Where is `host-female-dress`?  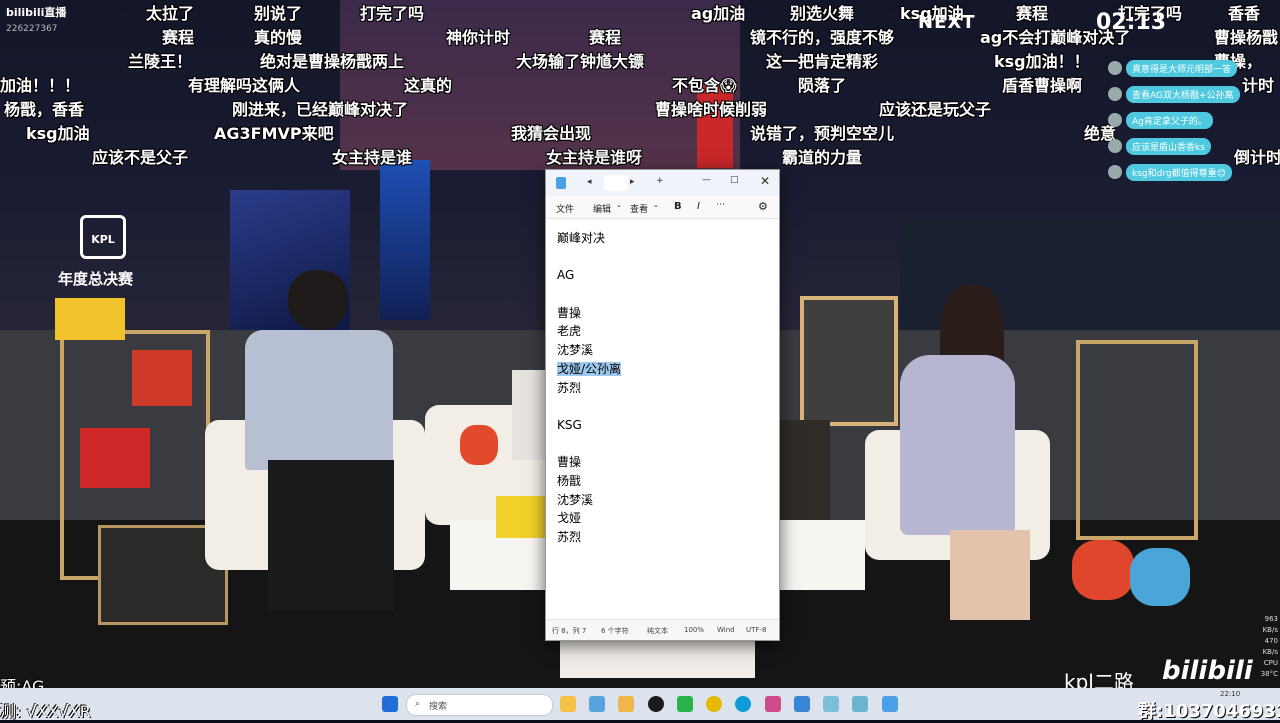
host-female-dress is located at coordinates (957, 445).